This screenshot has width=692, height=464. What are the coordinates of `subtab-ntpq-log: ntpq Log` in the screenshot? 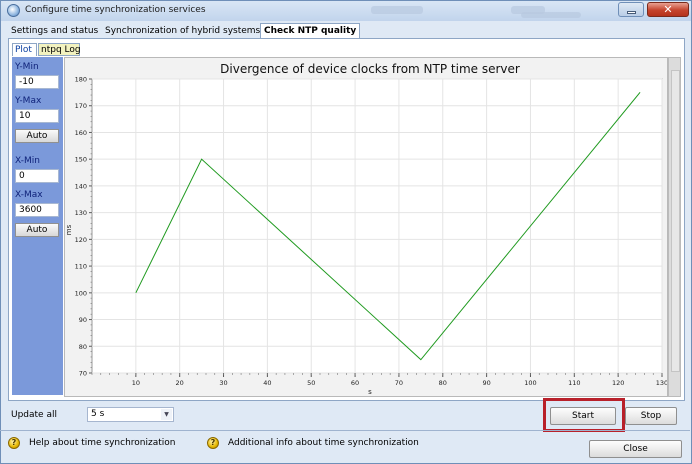 It's located at (59, 49).